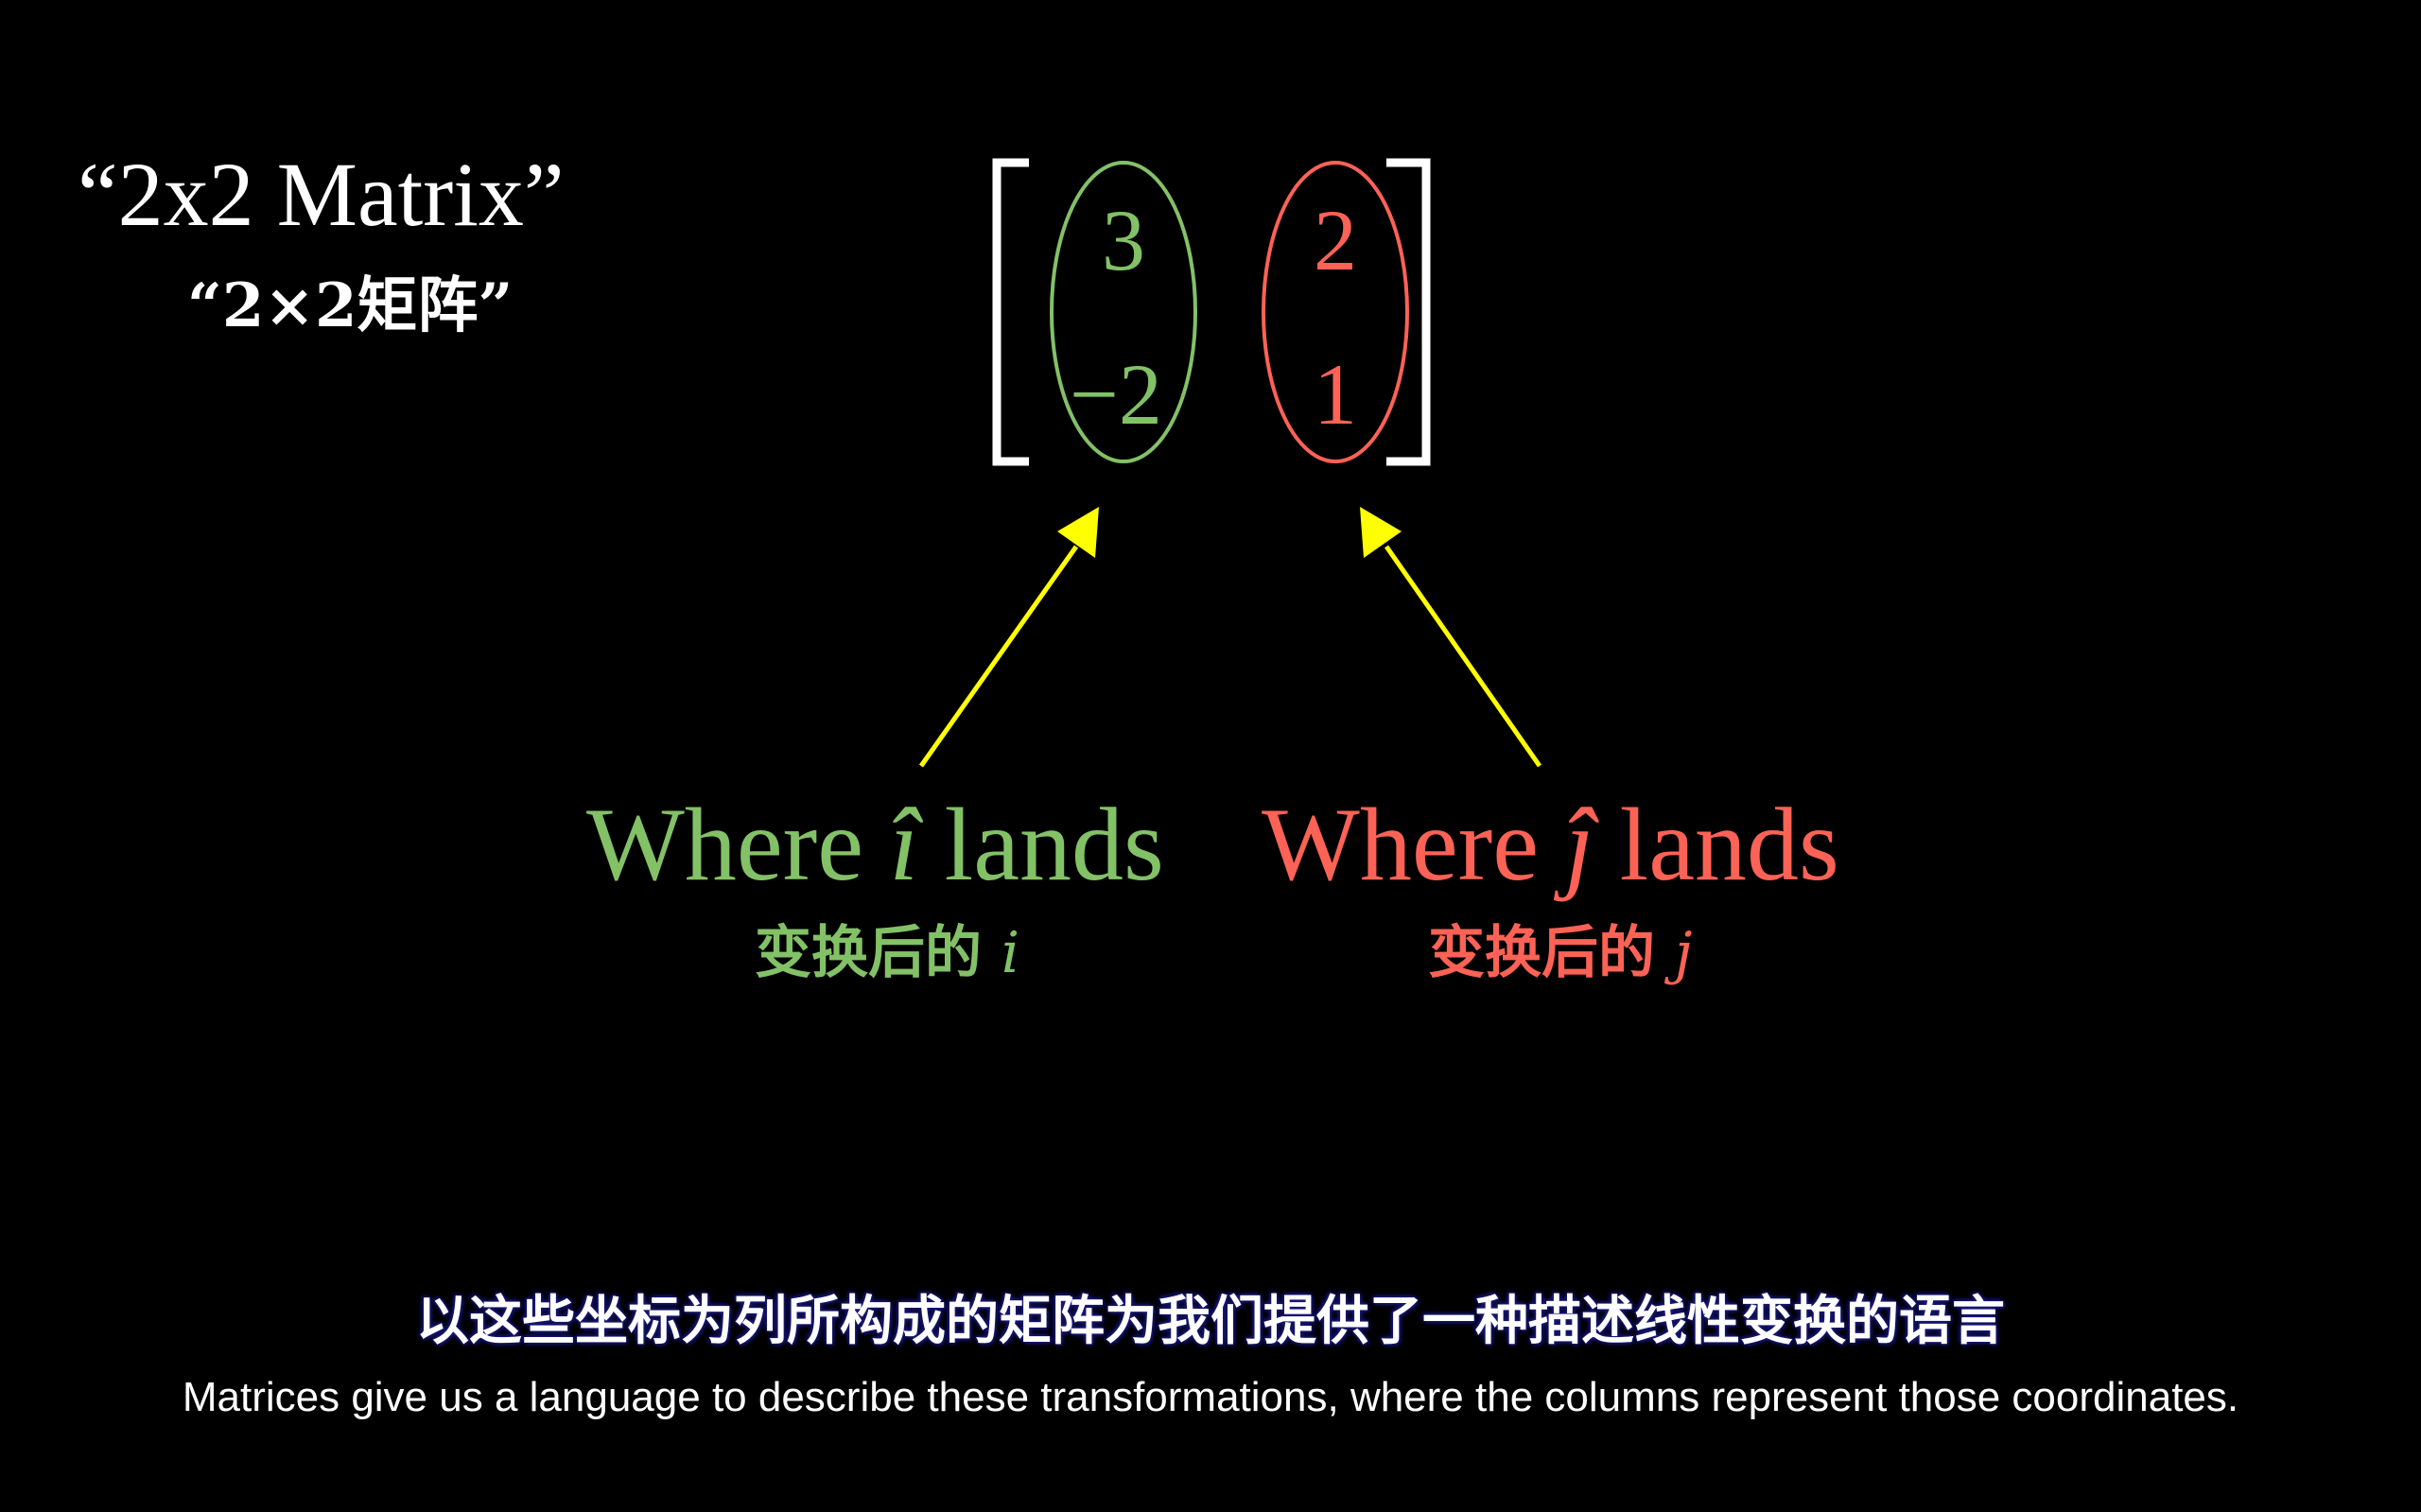  What do you see at coordinates (1123, 240) in the screenshot?
I see `matrix-entry-1-1: 3` at bounding box center [1123, 240].